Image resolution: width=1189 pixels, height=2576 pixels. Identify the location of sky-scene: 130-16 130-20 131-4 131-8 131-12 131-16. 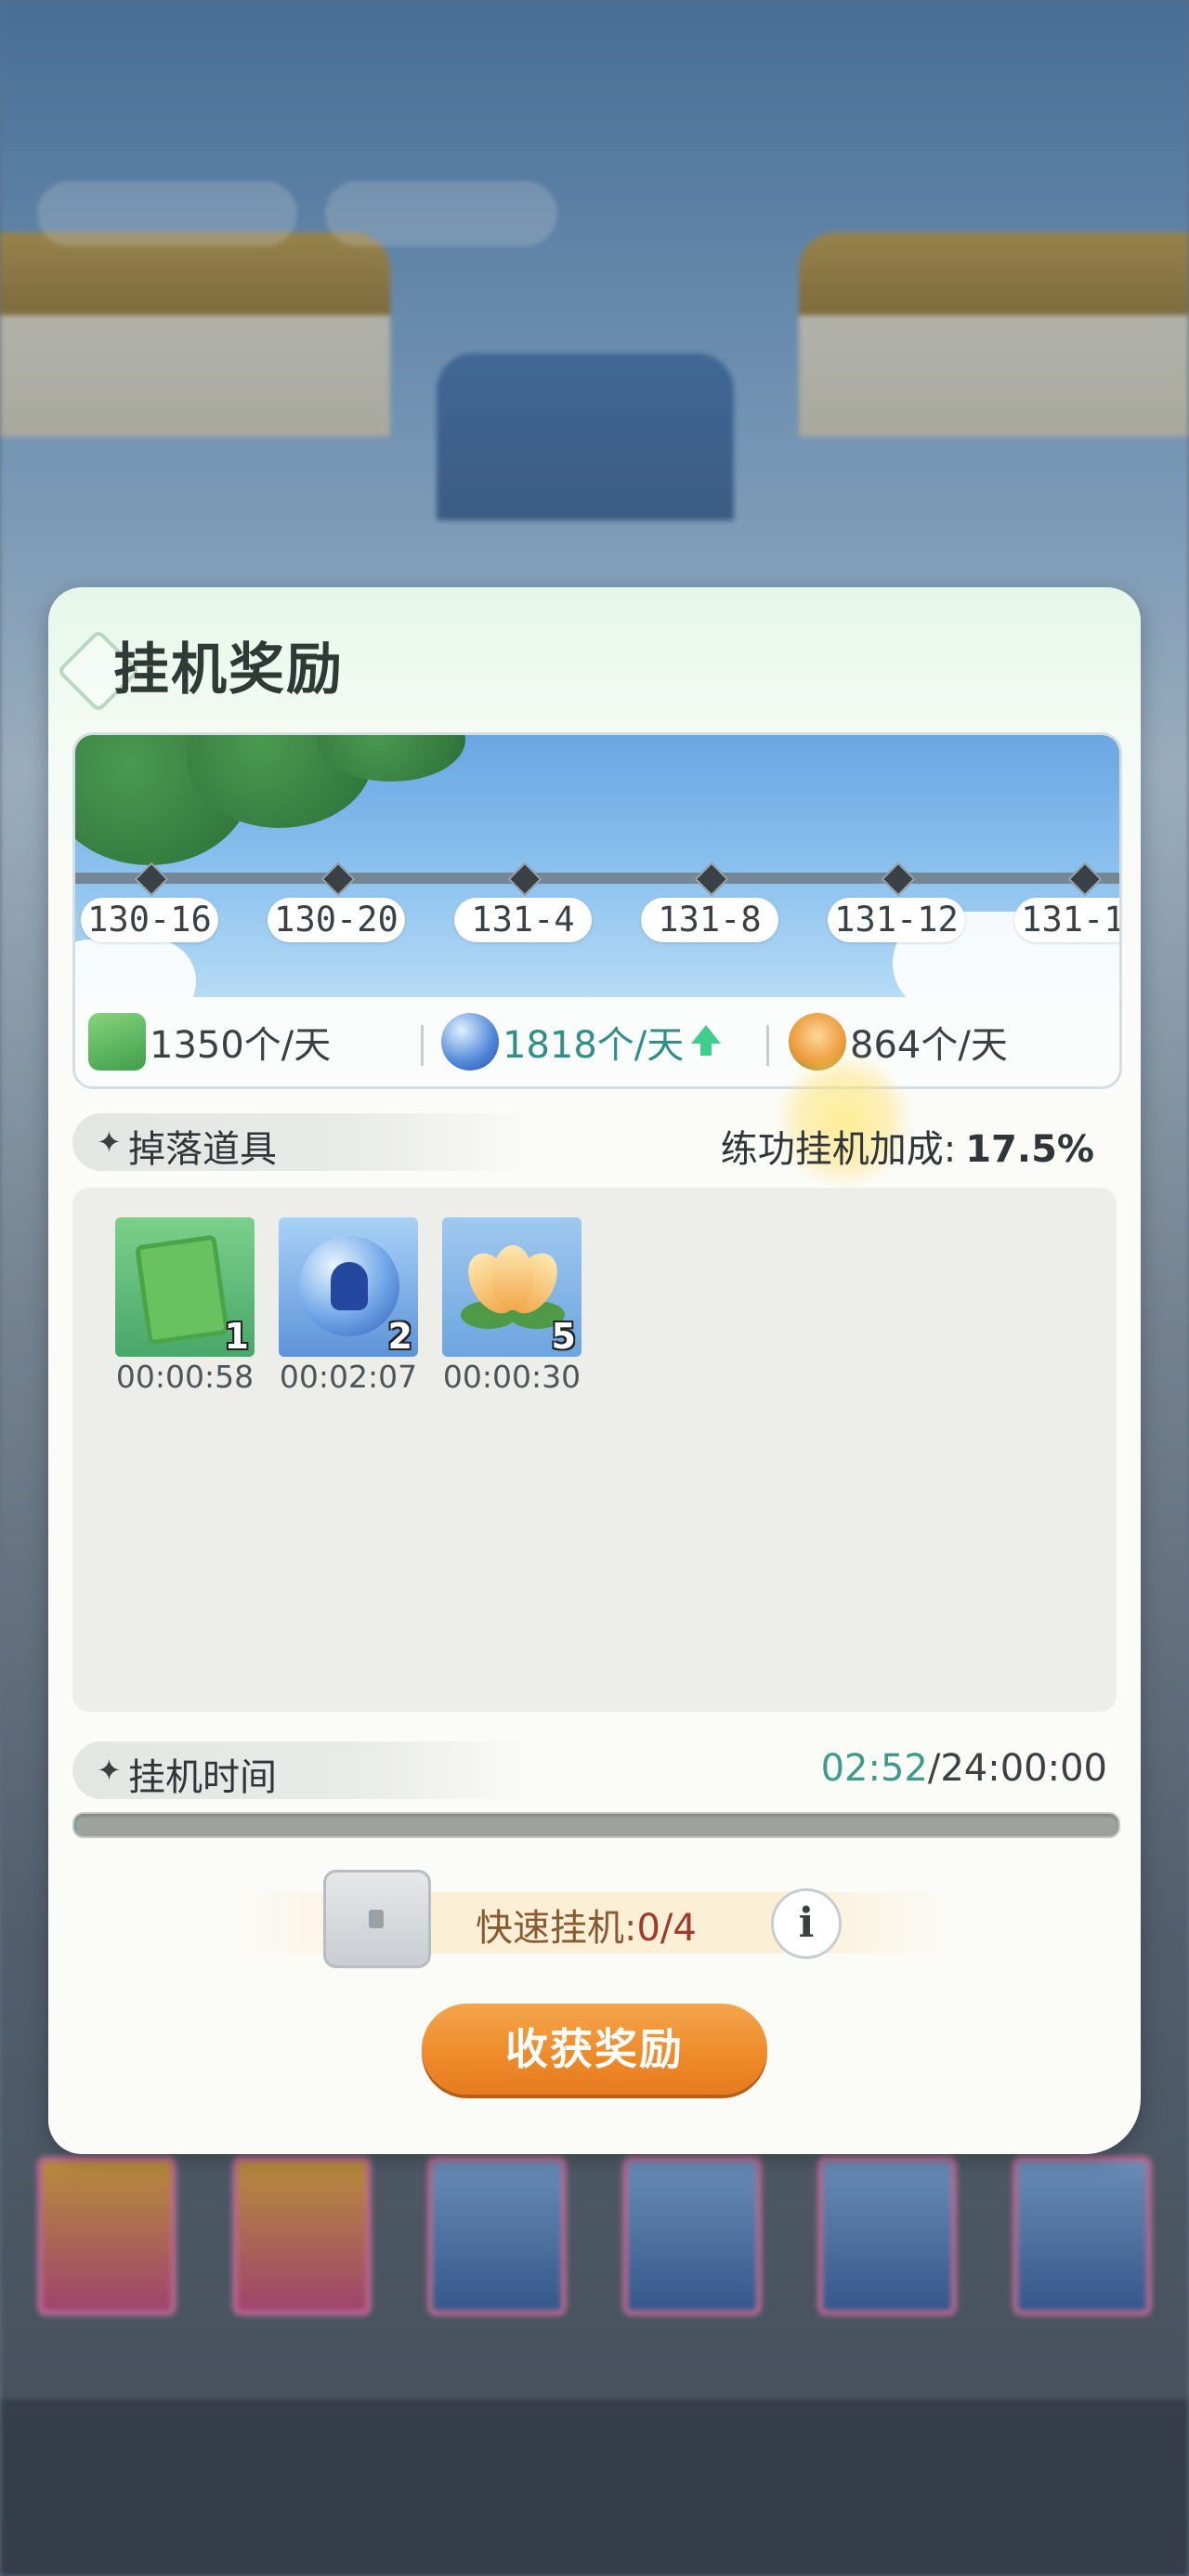
(597, 879).